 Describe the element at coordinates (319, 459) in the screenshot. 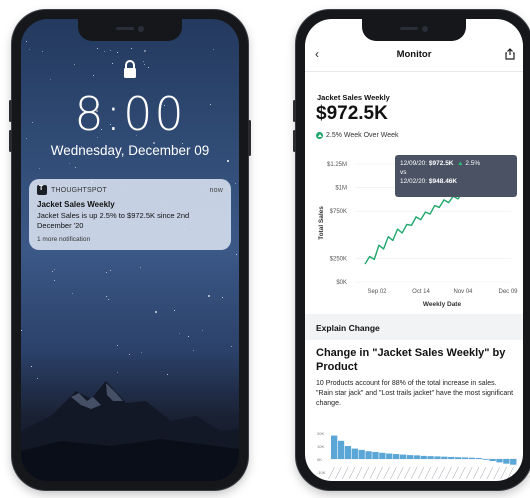

I see `mini-y-tick-label: 0K` at that location.